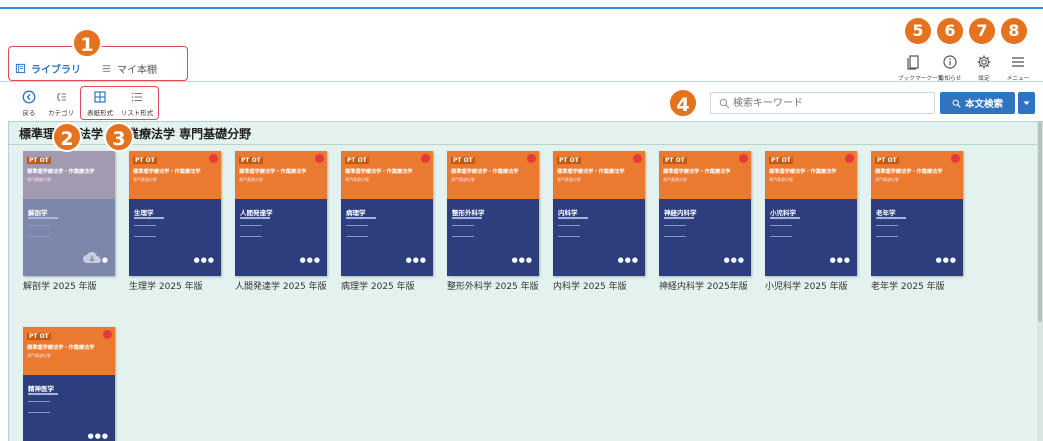 The image size is (1043, 441). What do you see at coordinates (705, 213) in the screenshot?
I see `book-cover: PT OT 標準理学療法学・作業療法学 専門基礎分野 神経内科学 ●●●` at bounding box center [705, 213].